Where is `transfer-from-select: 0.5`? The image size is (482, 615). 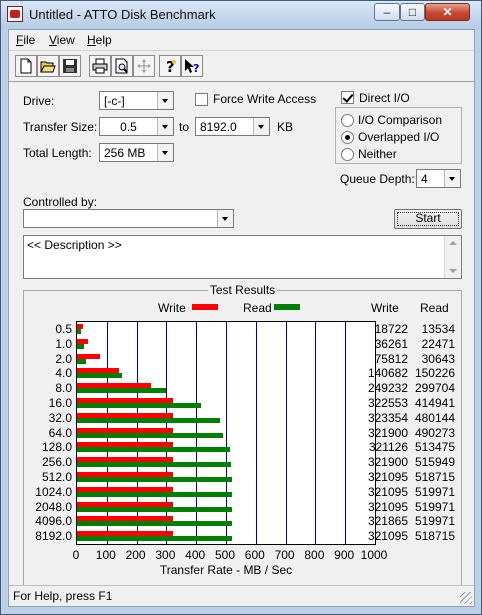 transfer-from-select: 0.5 is located at coordinates (136, 126).